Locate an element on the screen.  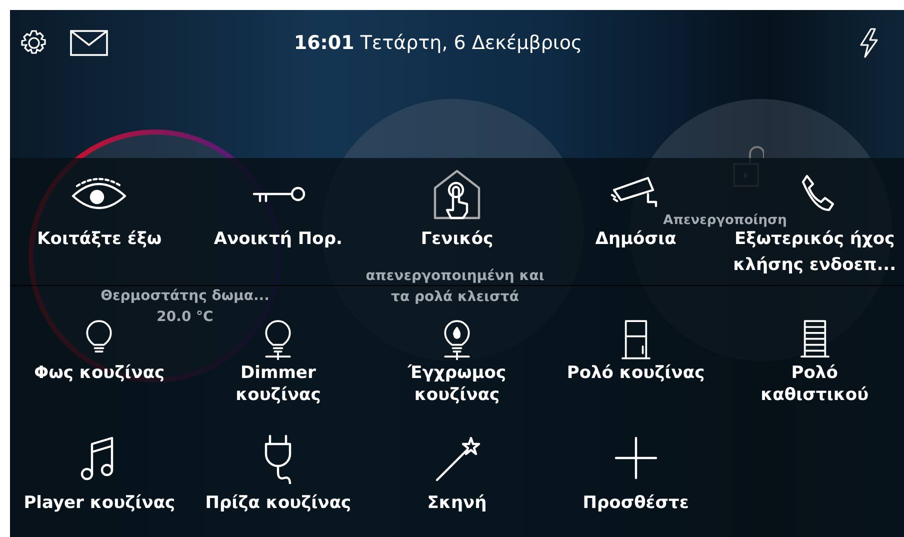
mail-icon is located at coordinates (89, 43).